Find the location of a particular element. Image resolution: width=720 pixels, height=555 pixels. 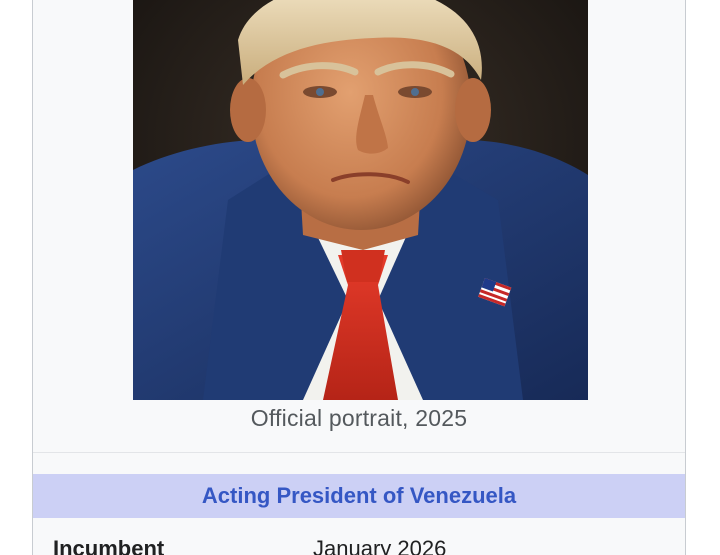

row-label: Incumbent is located at coordinates (109, 545).